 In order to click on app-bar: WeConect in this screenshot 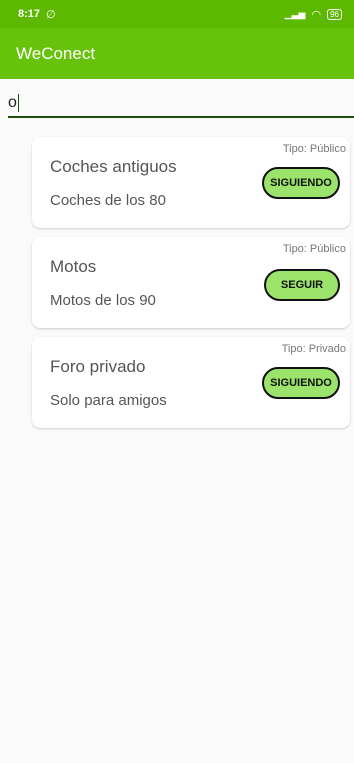, I will do `click(177, 53)`.